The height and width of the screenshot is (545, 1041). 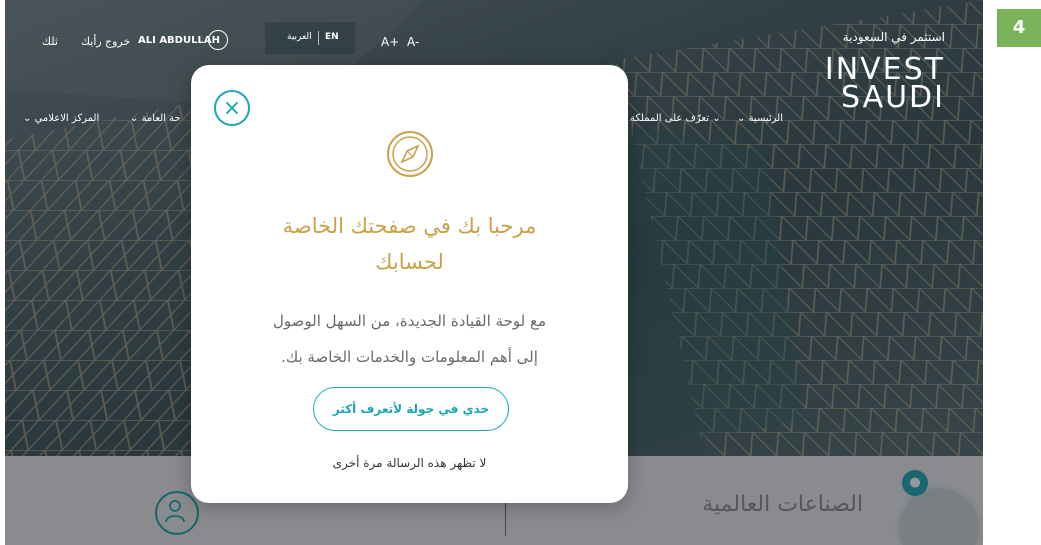 What do you see at coordinates (318, 38) in the screenshot?
I see `divider` at bounding box center [318, 38].